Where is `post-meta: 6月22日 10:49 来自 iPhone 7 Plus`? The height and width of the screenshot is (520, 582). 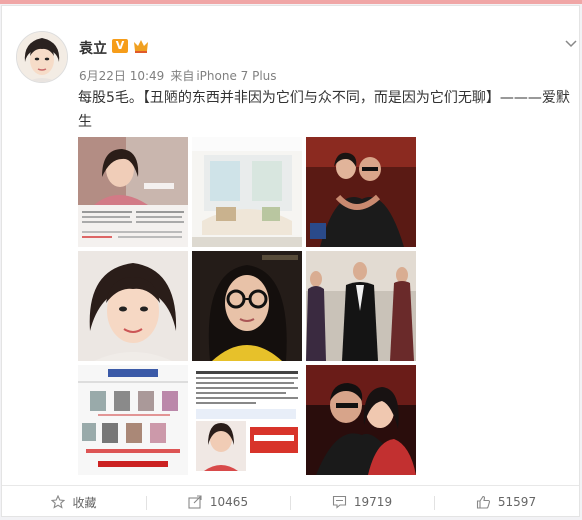
post-meta: 6月22日 10:49 来自 iPhone 7 Plus is located at coordinates (181, 75).